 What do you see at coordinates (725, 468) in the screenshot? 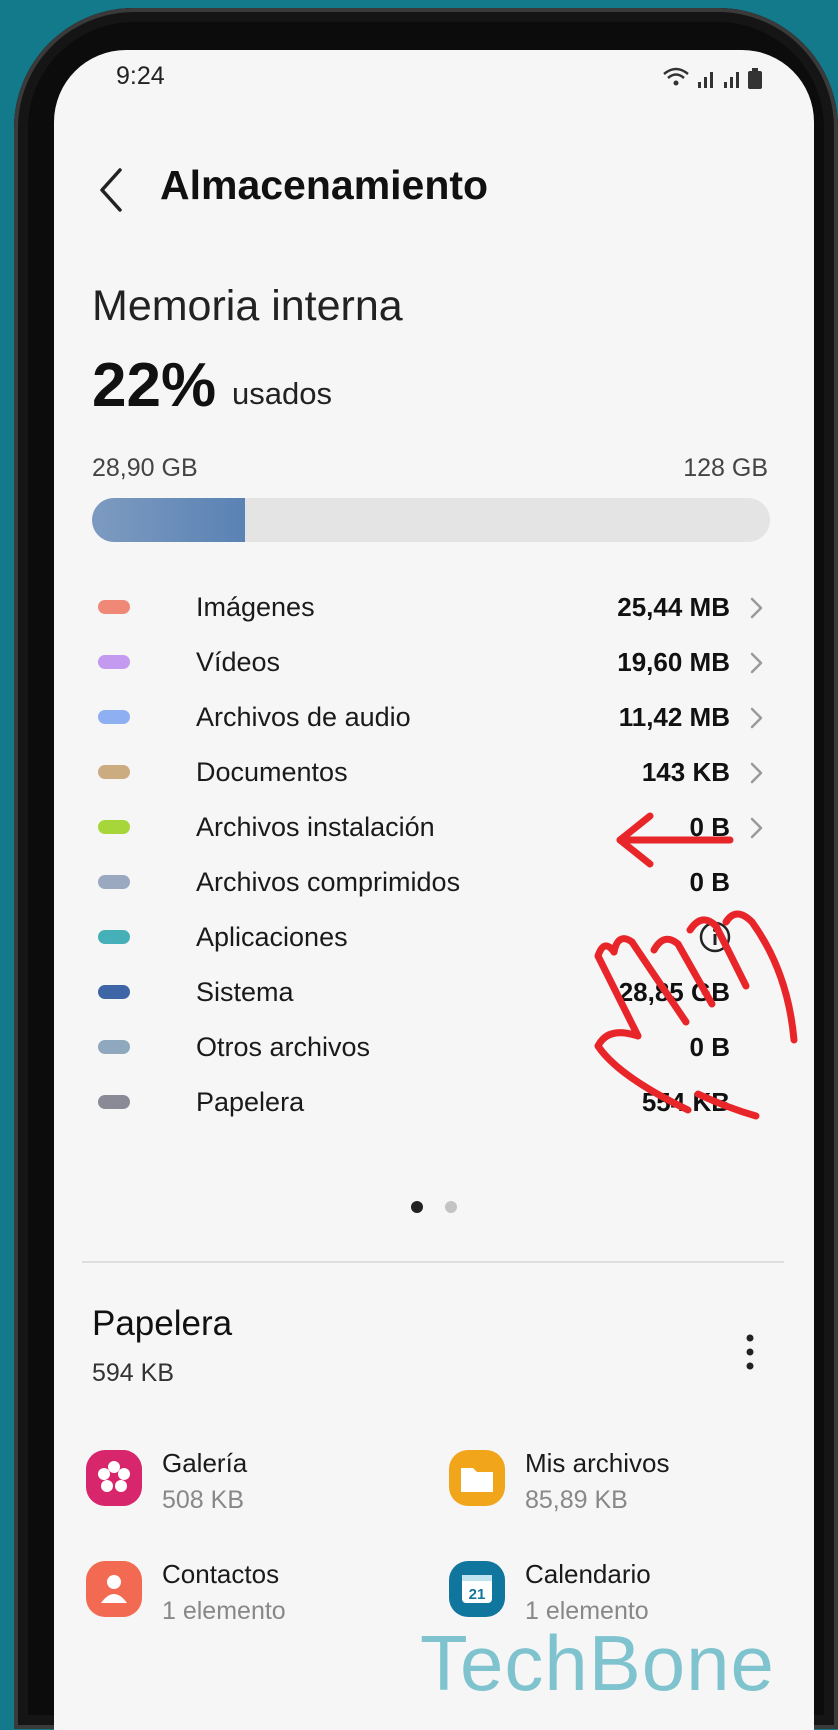
I see `total-storage: 128 GB` at bounding box center [725, 468].